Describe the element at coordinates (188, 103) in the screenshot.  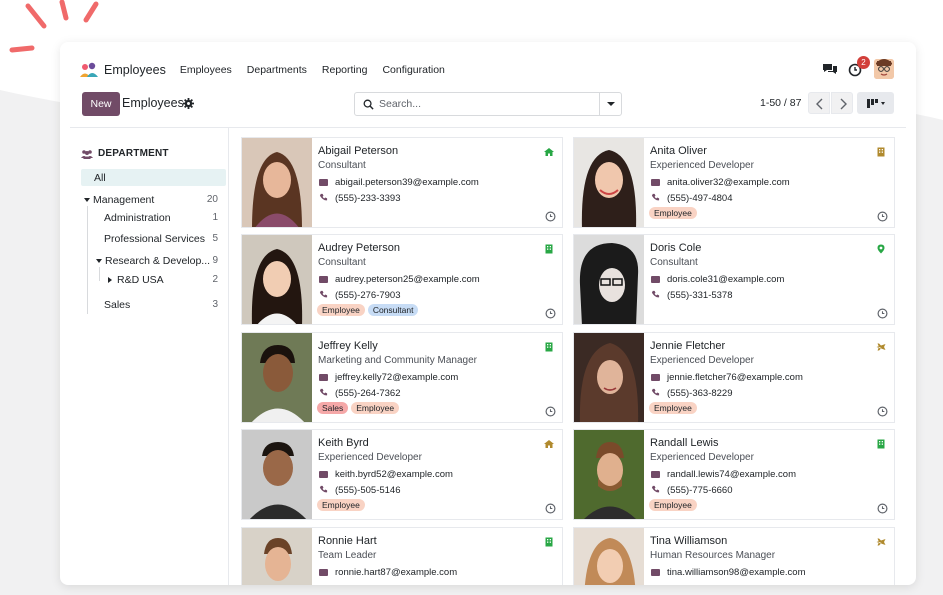
I see `gear-icon` at that location.